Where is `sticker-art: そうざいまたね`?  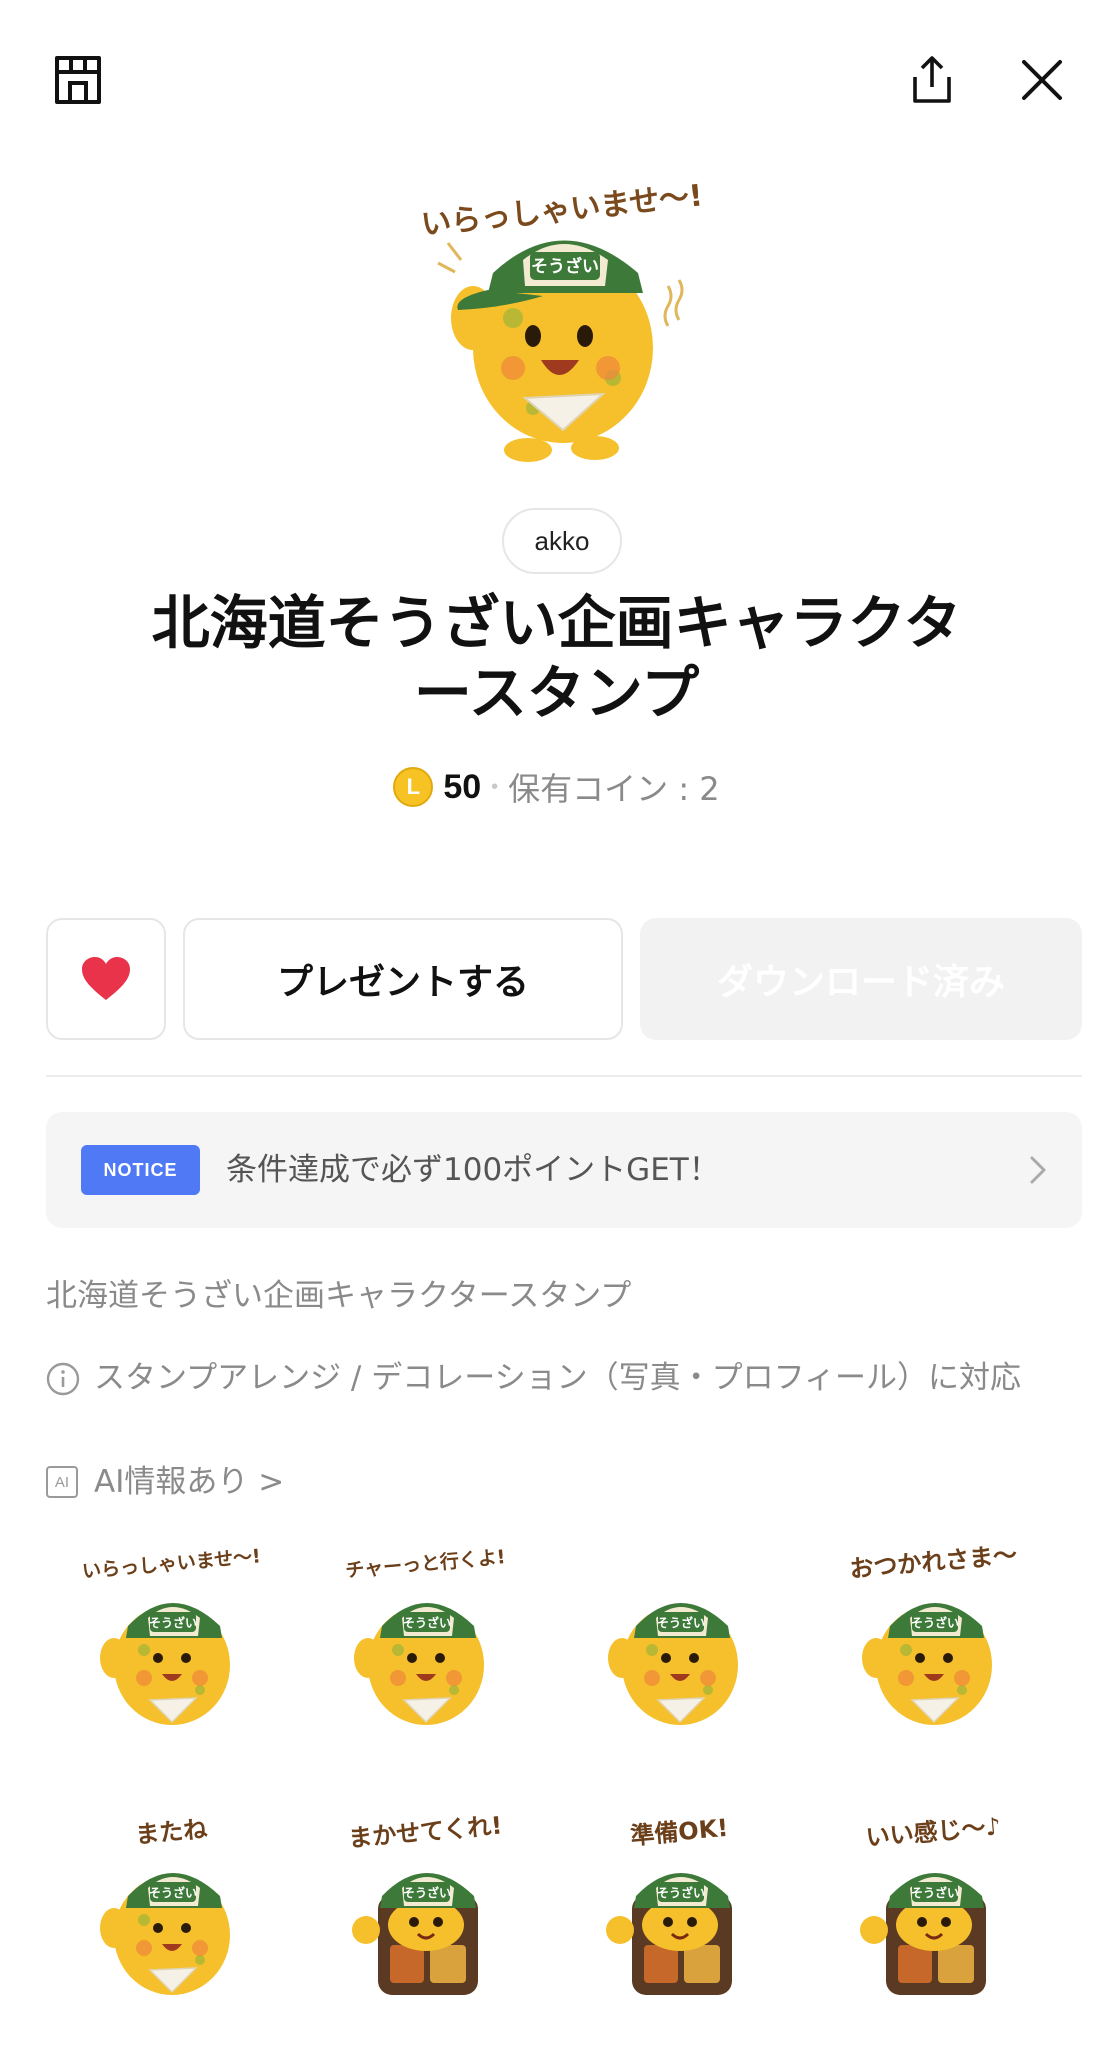 sticker-art: そうざいまたね is located at coordinates (165, 1905).